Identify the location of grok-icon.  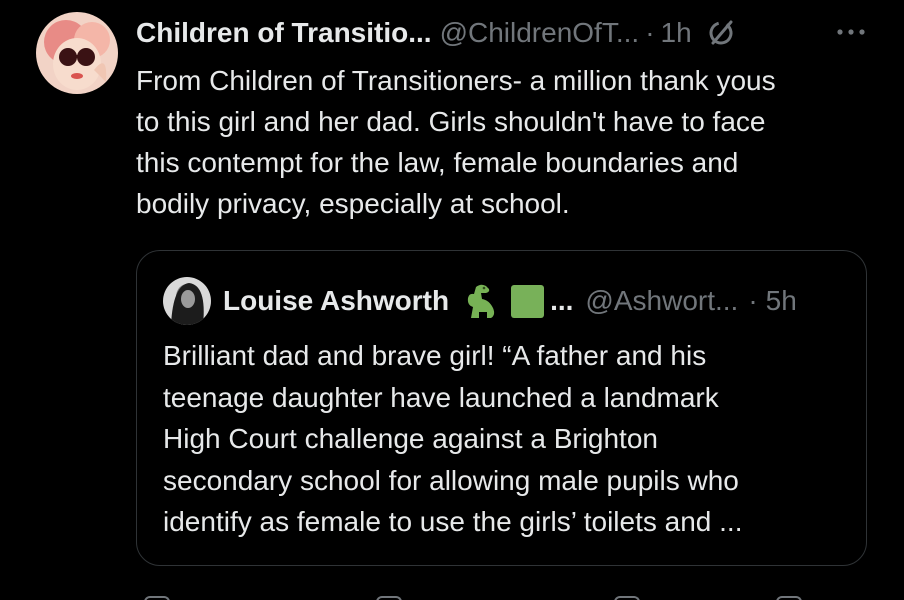
(721, 33).